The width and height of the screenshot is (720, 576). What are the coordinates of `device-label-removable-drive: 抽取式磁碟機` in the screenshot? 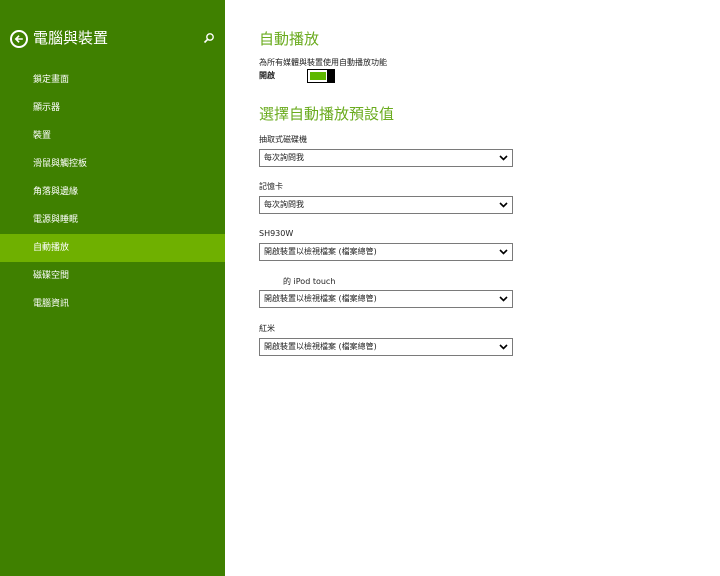 It's located at (283, 139).